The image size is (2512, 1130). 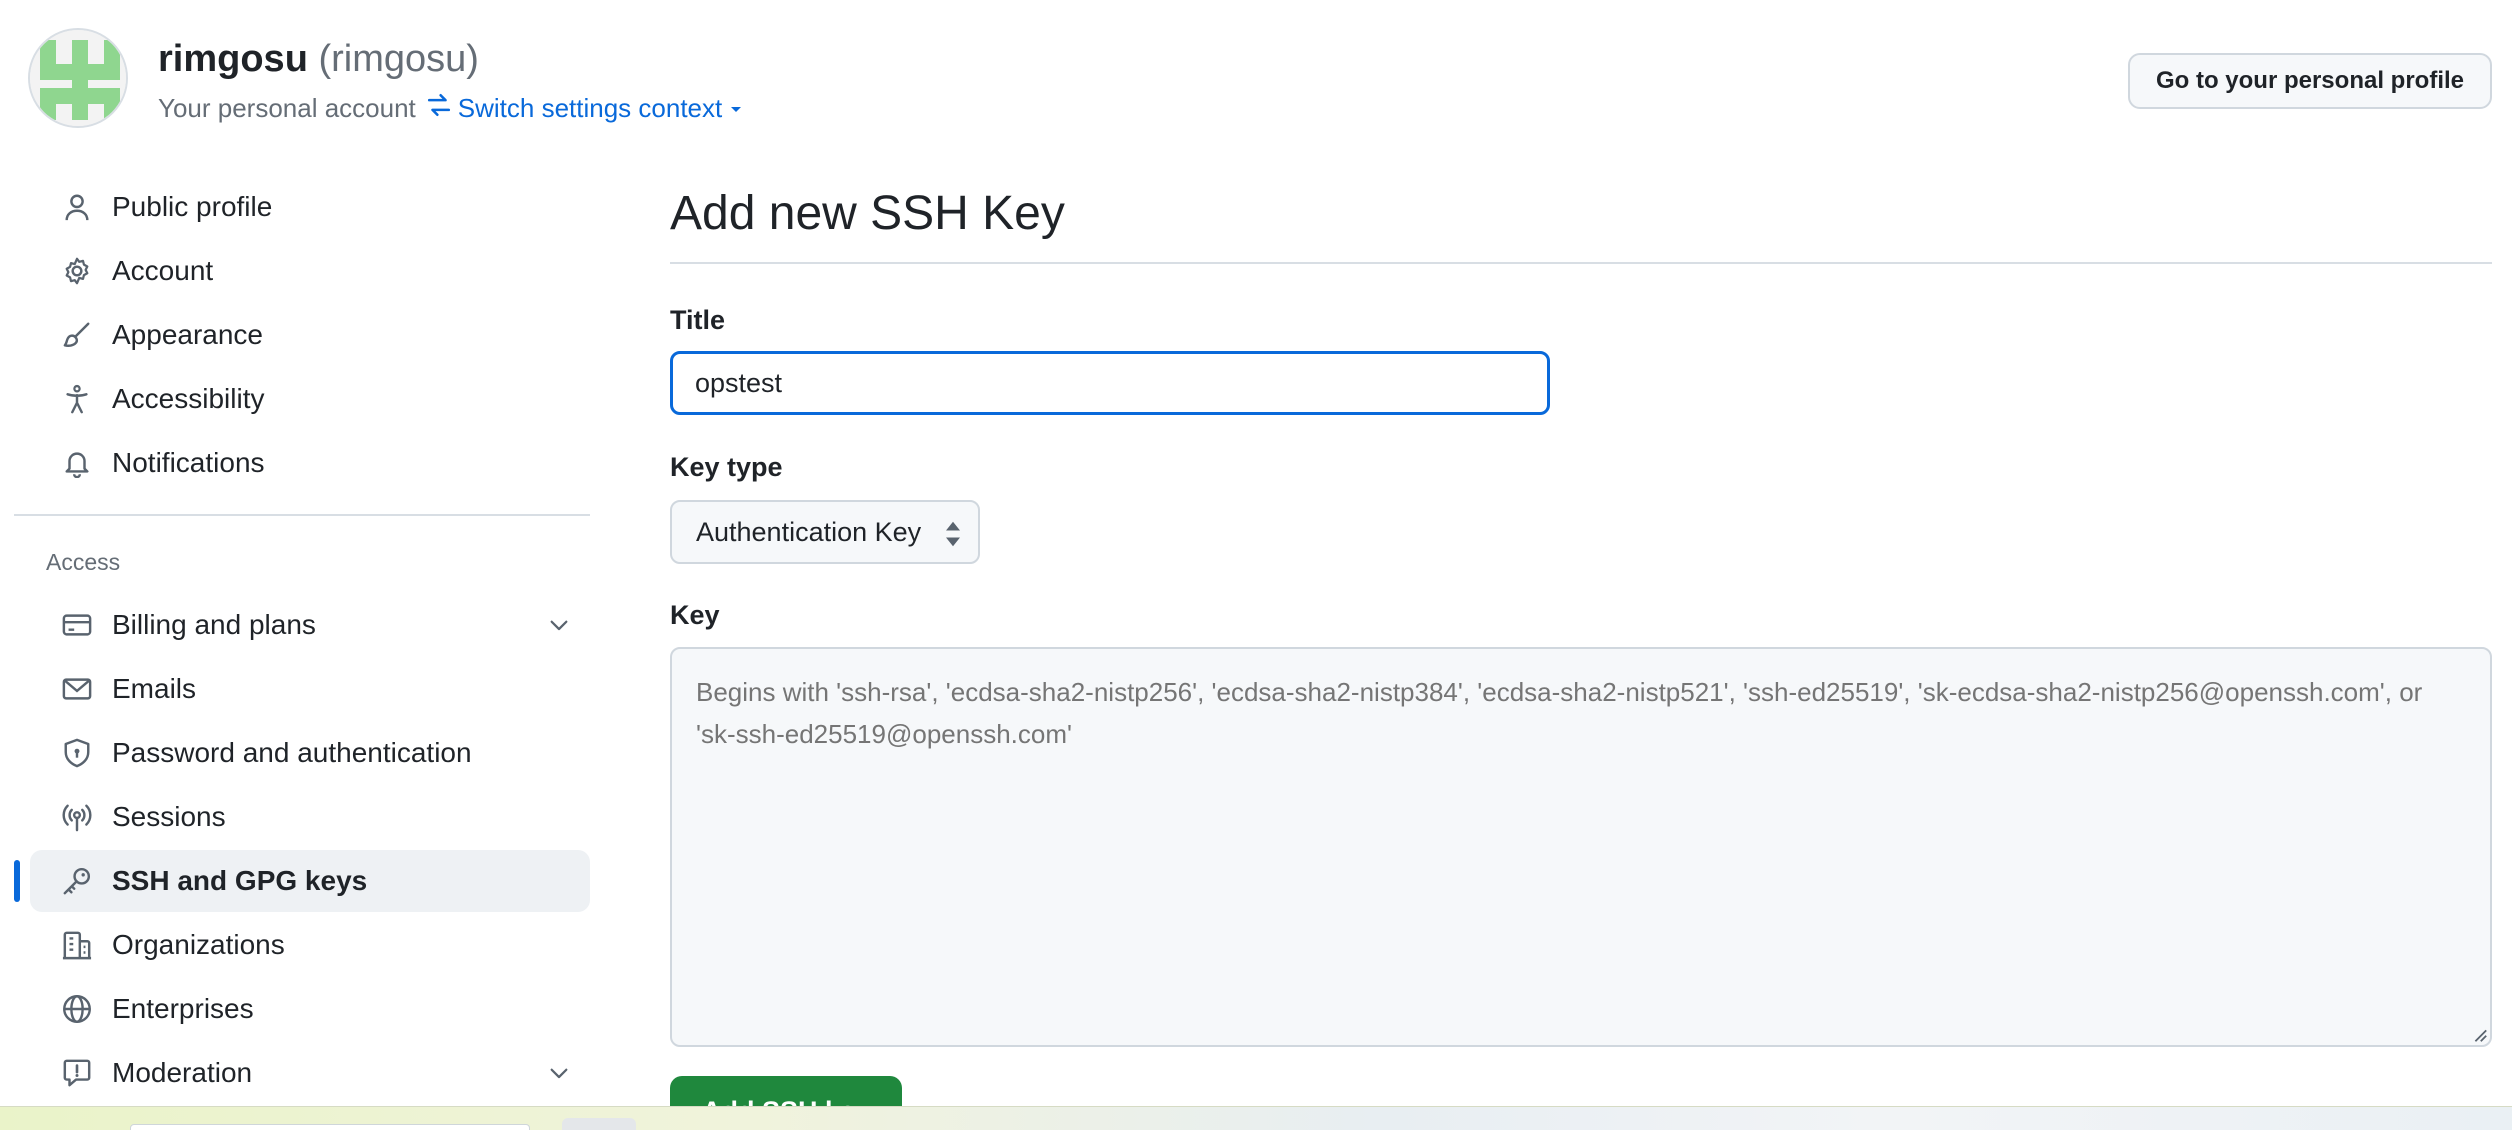 What do you see at coordinates (310, 1009) in the screenshot?
I see `sidebar-item-enterprises: Enterprises` at bounding box center [310, 1009].